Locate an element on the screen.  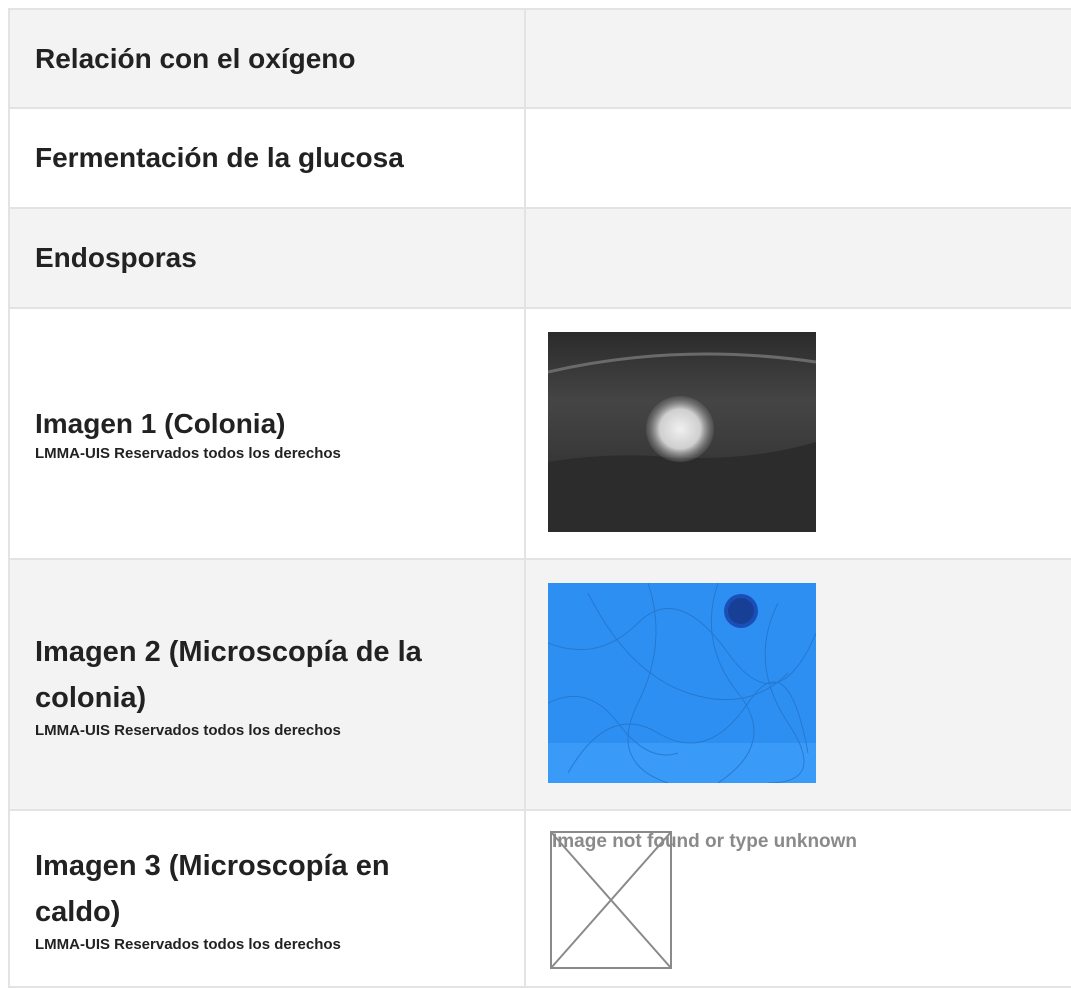
row-label-line2: colonia) is located at coordinates (91, 697).